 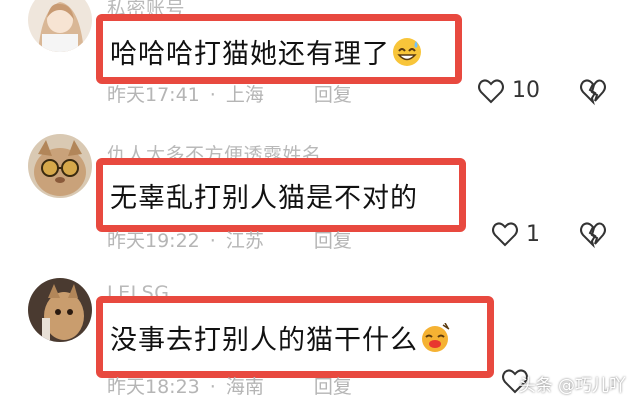 What do you see at coordinates (264, 340) in the screenshot?
I see `comment-text-content: 没事去打别人的猫干什么` at bounding box center [264, 340].